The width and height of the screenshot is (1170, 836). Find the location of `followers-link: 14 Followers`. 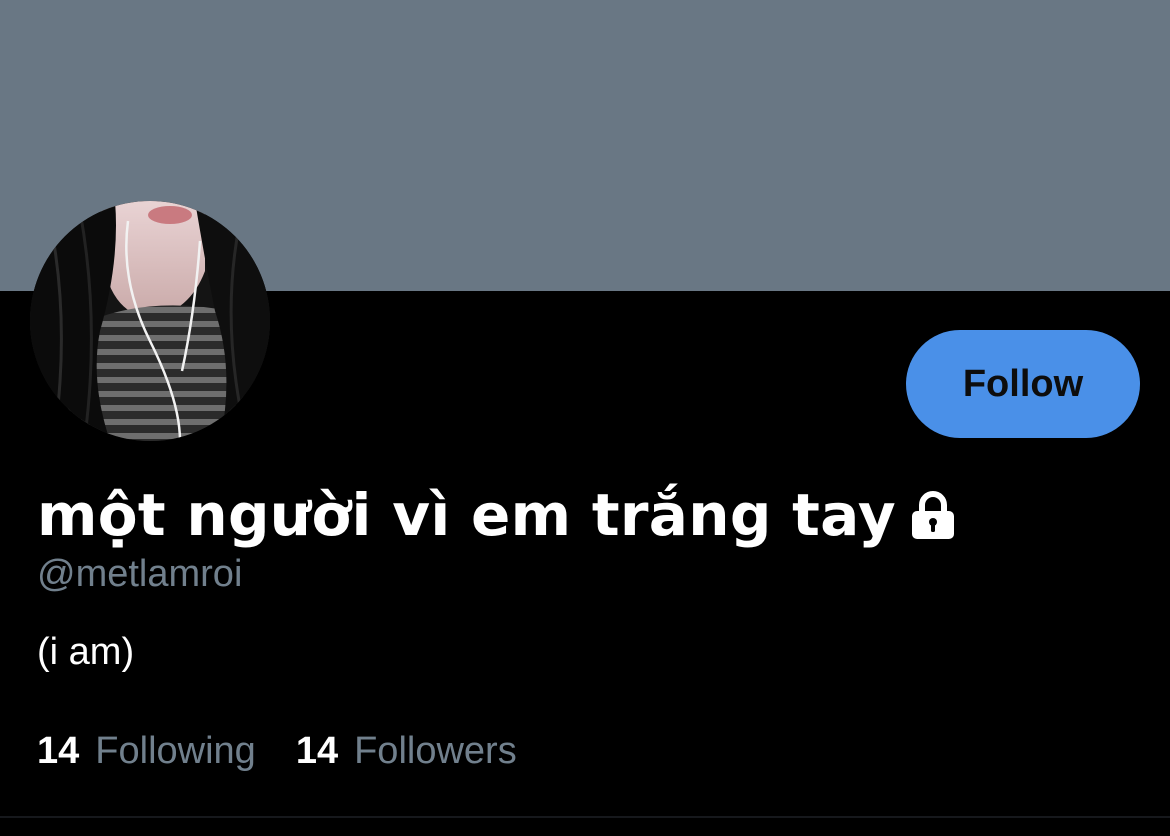

followers-link: 14 Followers is located at coordinates (406, 751).